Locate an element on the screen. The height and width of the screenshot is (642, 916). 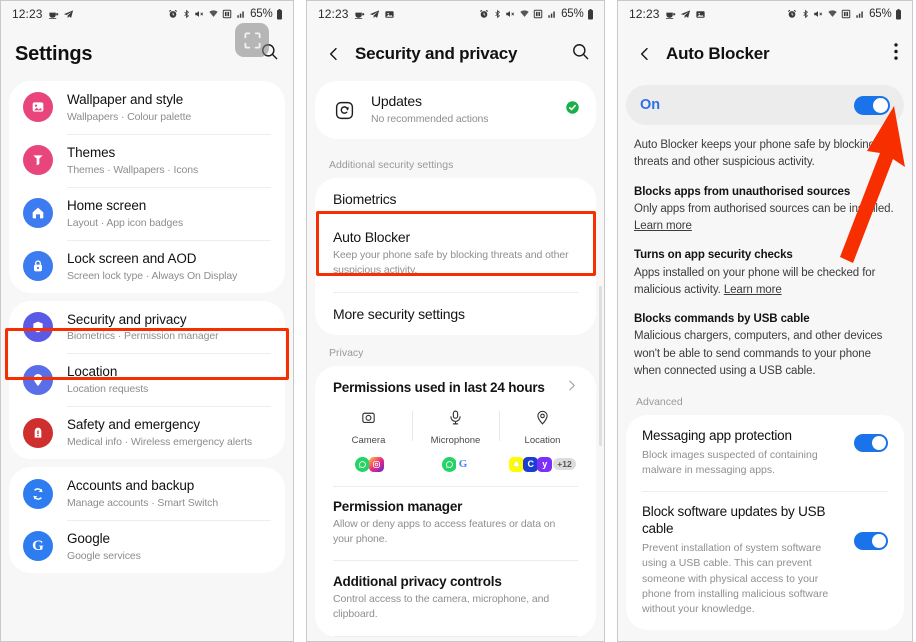
feature-0-heading: Blocks apps from unauthorised sources is located at coordinates (742, 191).